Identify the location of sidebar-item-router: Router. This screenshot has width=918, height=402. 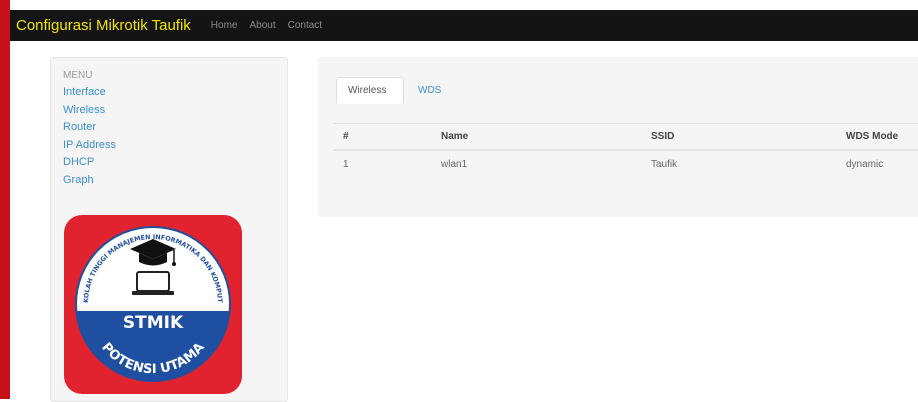
(89, 128).